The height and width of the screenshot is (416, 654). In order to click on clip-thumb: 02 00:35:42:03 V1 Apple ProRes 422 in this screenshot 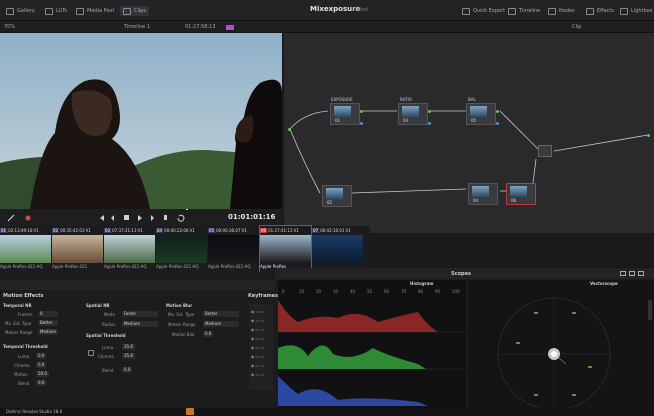, I will do `click(77, 249)`.